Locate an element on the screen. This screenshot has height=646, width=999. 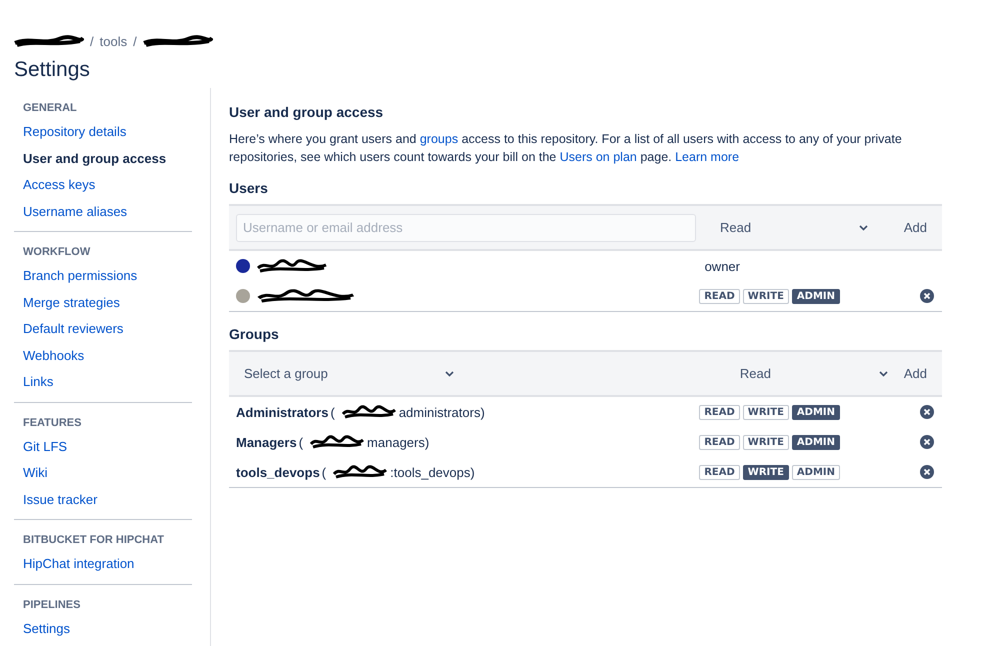
group-name: Administrators is located at coordinates (282, 412).